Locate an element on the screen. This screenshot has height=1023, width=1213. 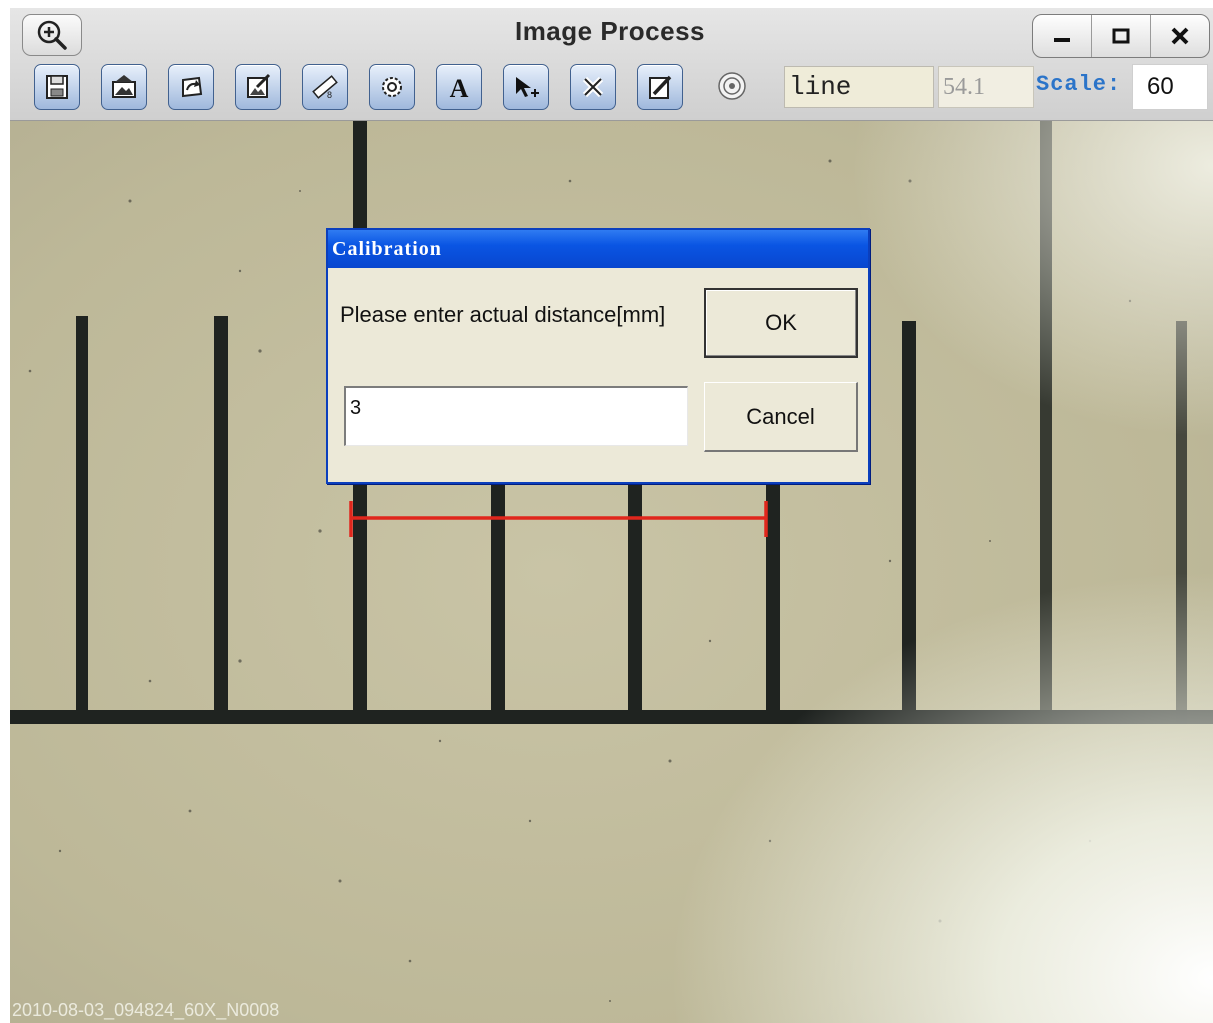
undo-icon is located at coordinates (192, 87).